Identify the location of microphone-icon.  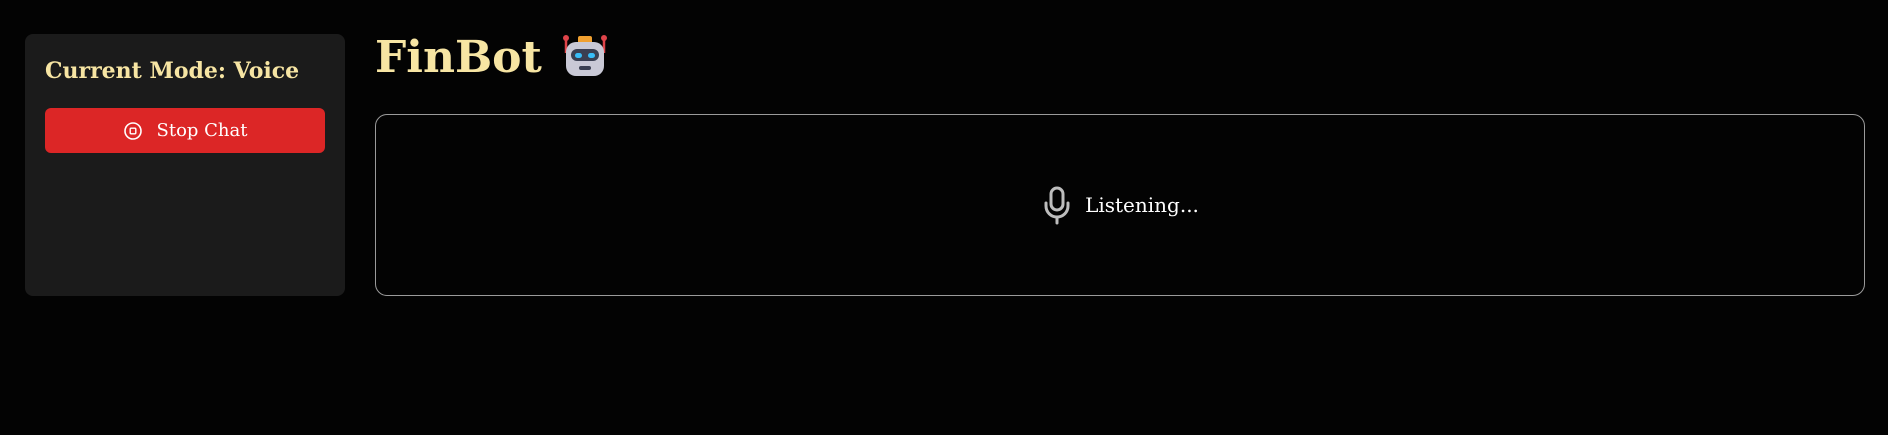
(1057, 205).